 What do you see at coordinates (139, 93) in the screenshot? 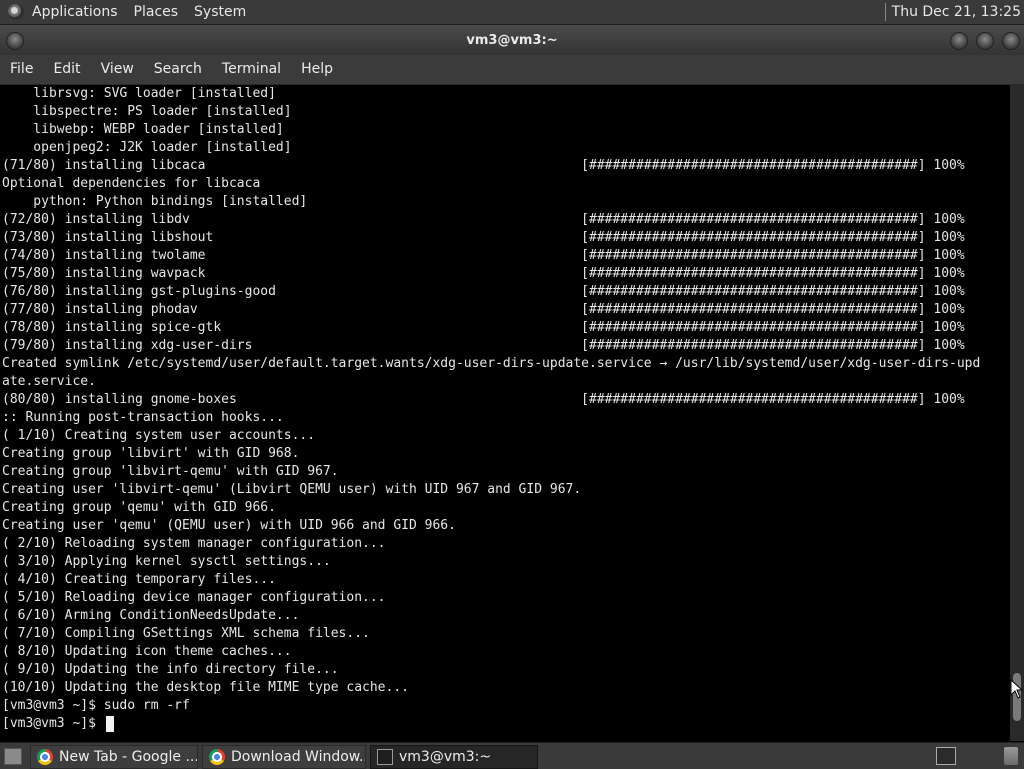
I see `terminal-line: librsvg: SVG loader [installed]` at bounding box center [139, 93].